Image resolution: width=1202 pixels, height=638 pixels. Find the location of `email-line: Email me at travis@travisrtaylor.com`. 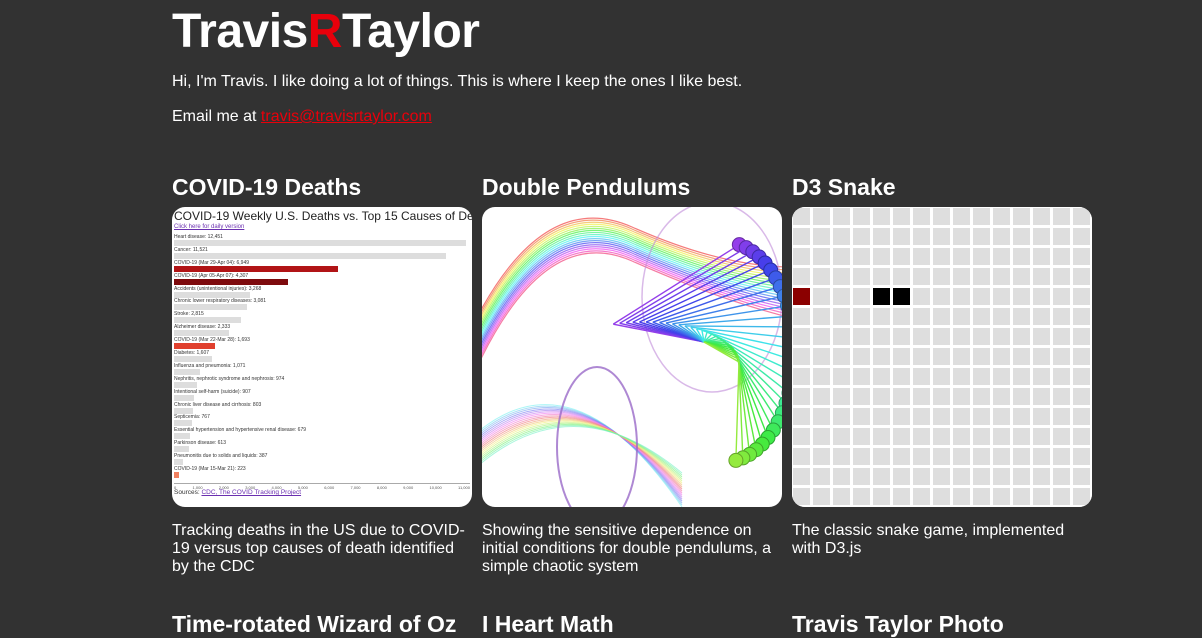

email-line: Email me at travis@travisrtaylor.com is located at coordinates (302, 117).